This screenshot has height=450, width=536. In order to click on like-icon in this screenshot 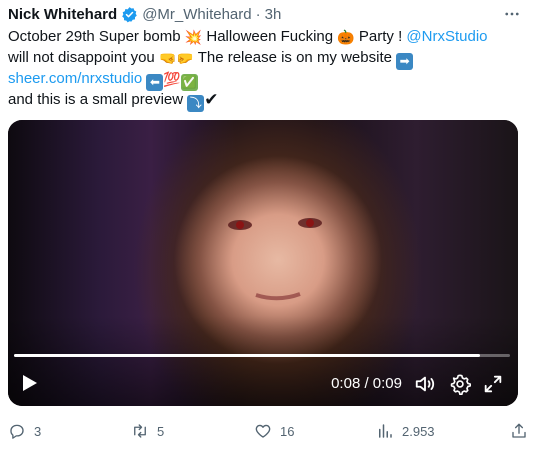, I will do `click(263, 431)`.